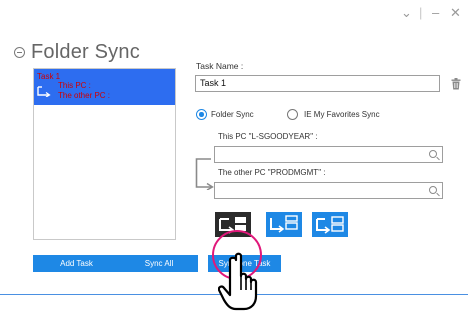 This screenshot has width=468, height=314. Describe the element at coordinates (104, 87) in the screenshot. I see `task-list-item: Task 1 This PC : The other PC :` at that location.